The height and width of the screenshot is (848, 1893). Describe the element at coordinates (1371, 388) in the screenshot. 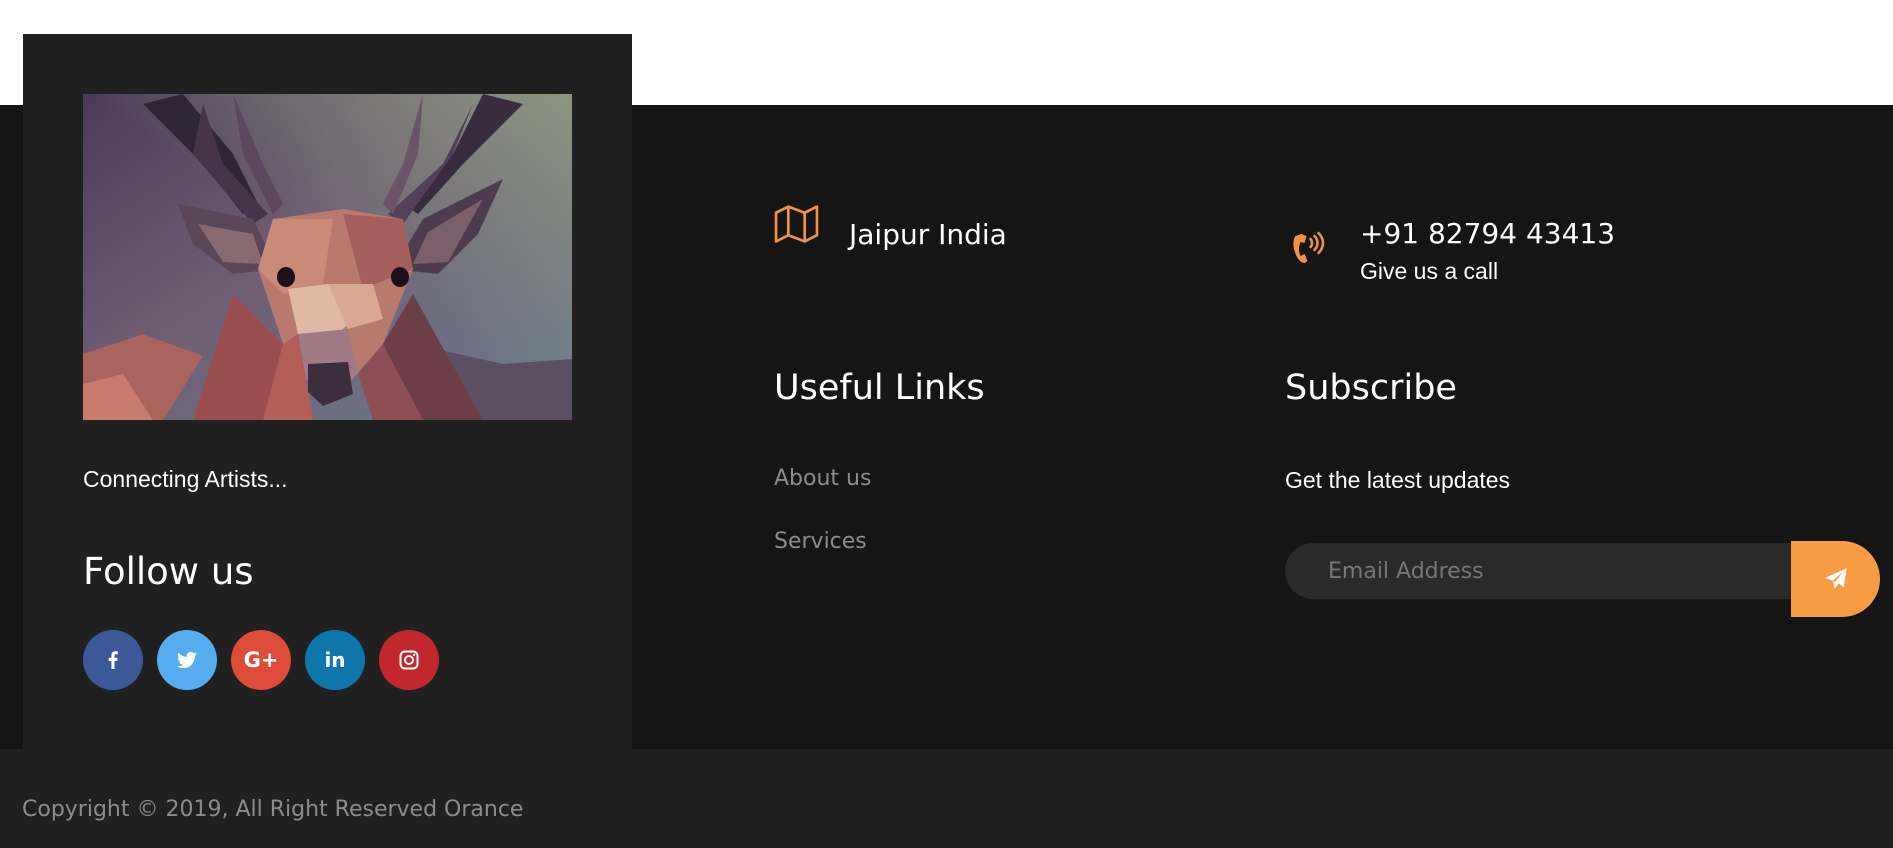

I see `subscribe-heading: Subscribe` at that location.